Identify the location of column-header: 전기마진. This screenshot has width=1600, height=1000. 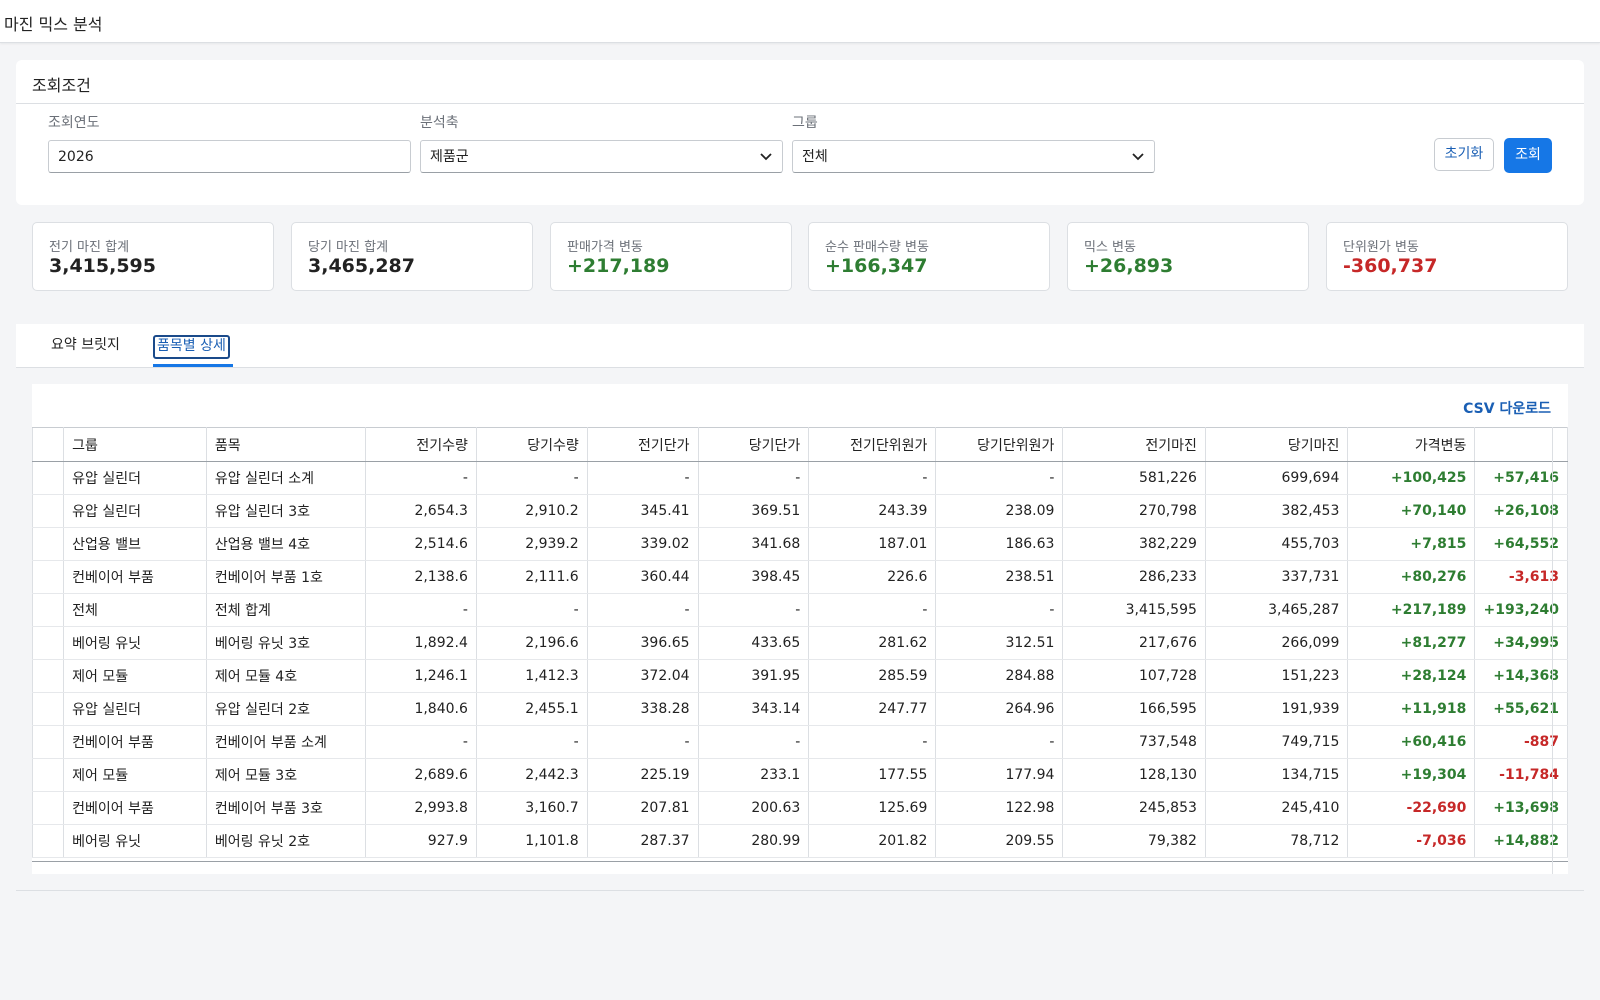
(1134, 444).